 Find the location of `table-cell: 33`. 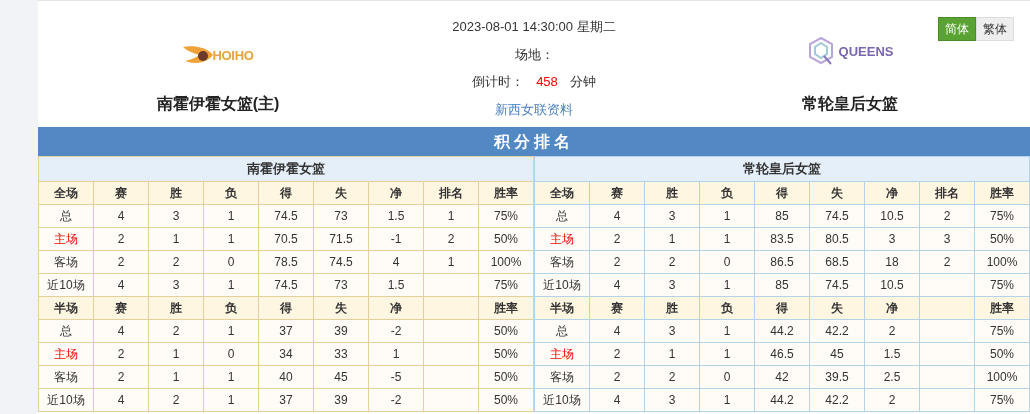

table-cell: 33 is located at coordinates (341, 354).